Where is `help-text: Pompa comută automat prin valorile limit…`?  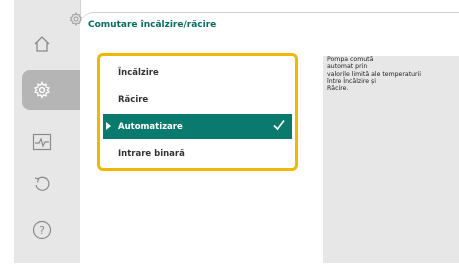 help-text: Pompa comută automat prin valorile limit… is located at coordinates (374, 74).